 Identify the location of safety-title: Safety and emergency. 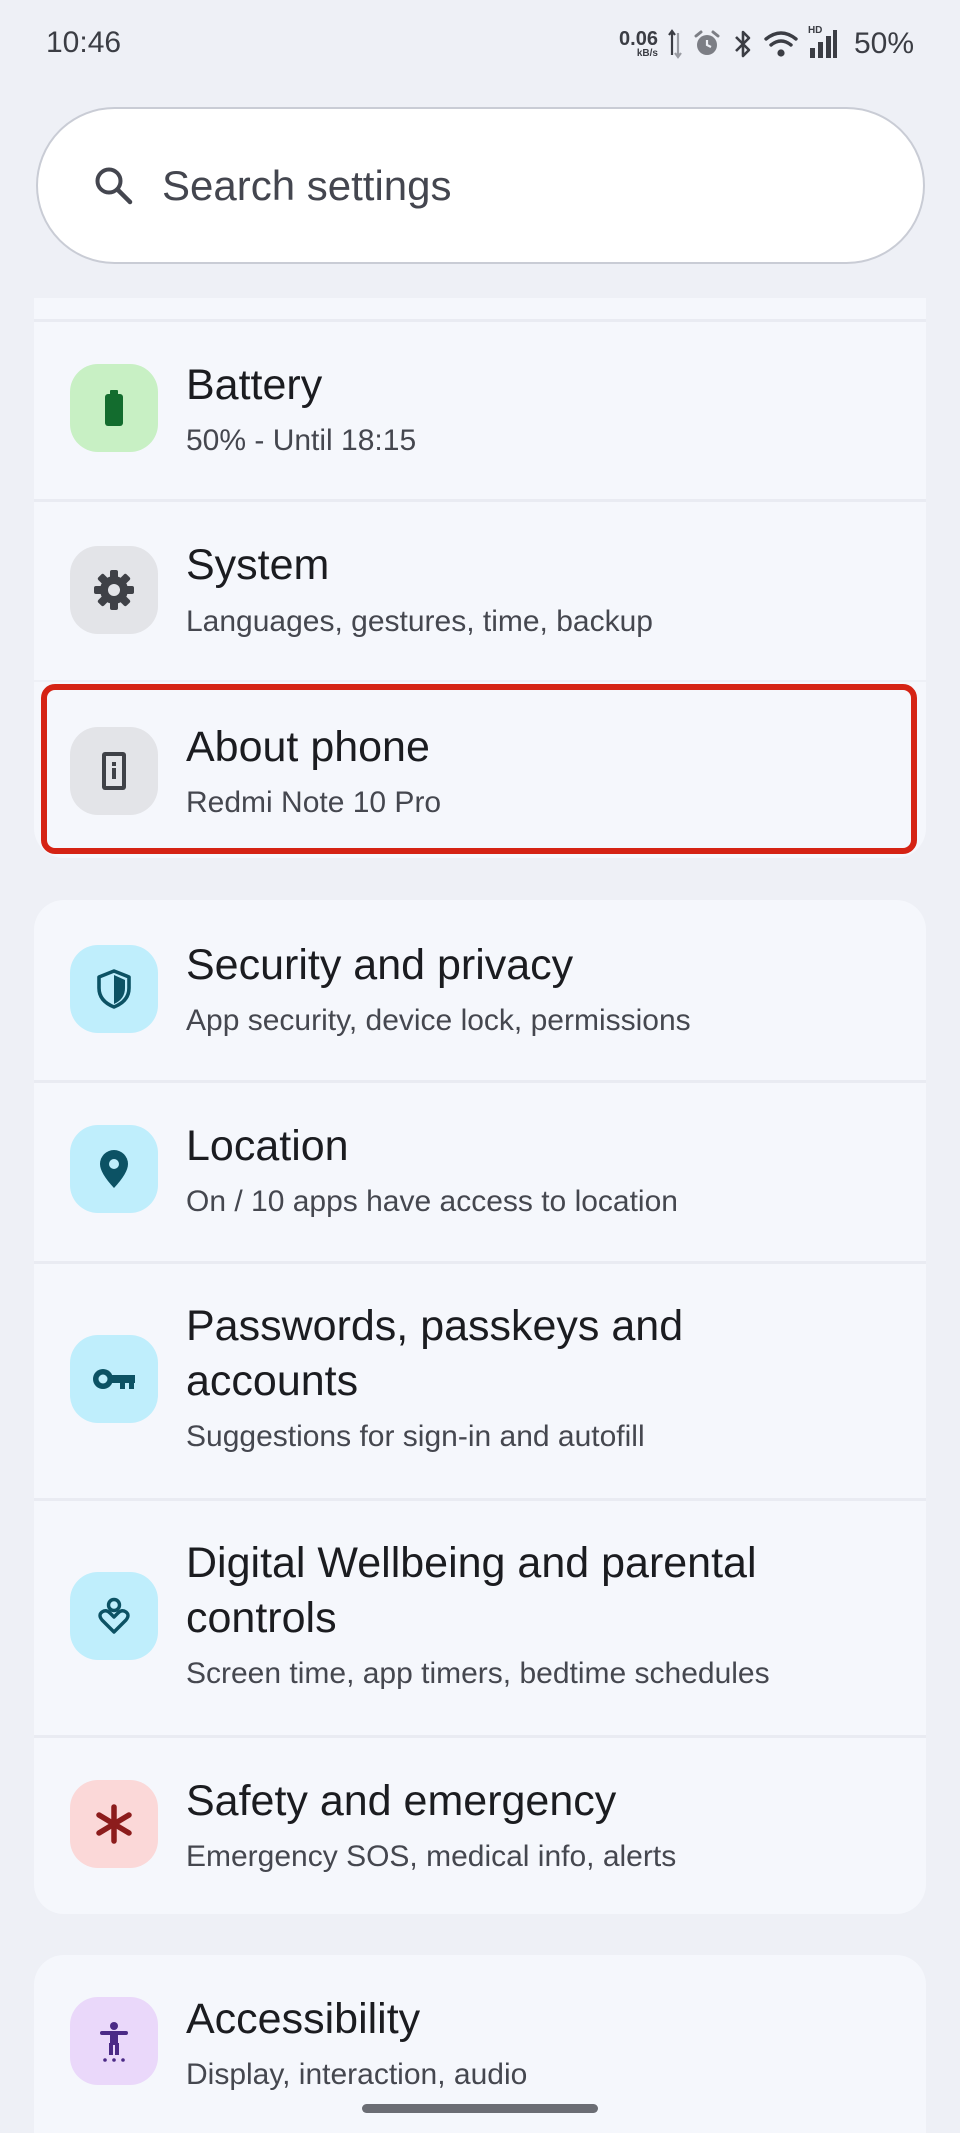
(401, 1801).